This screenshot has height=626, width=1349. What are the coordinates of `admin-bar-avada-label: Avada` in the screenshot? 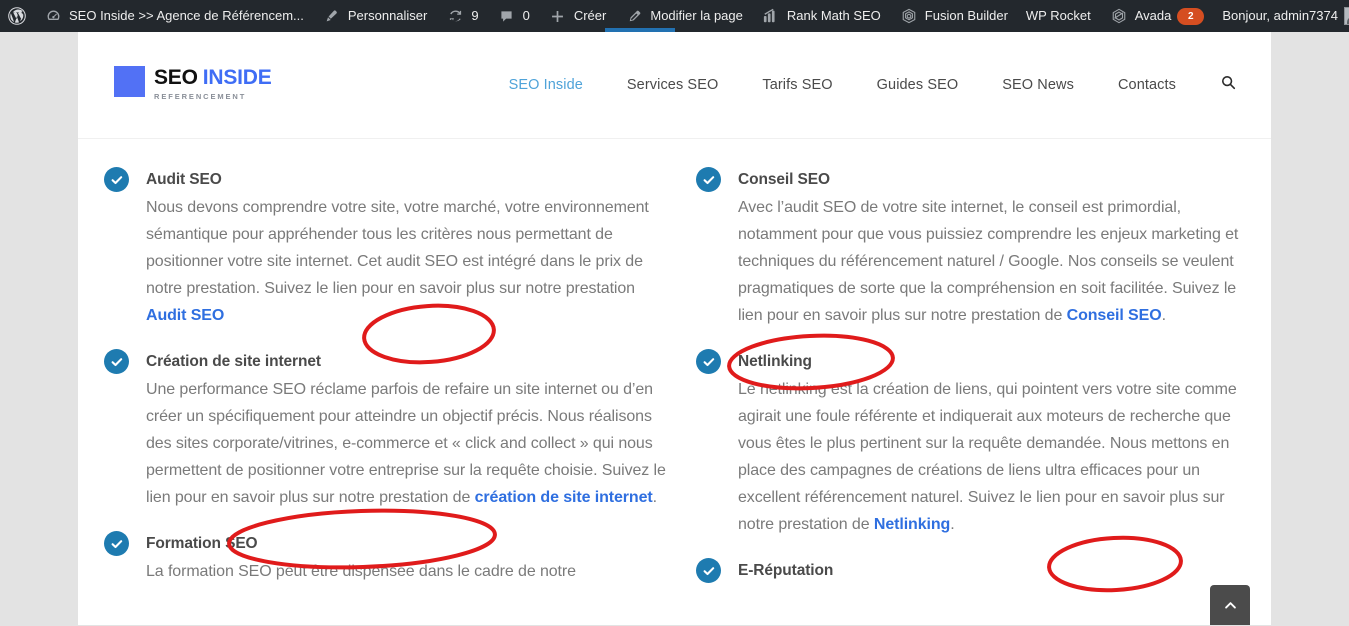 It's located at (1153, 15).